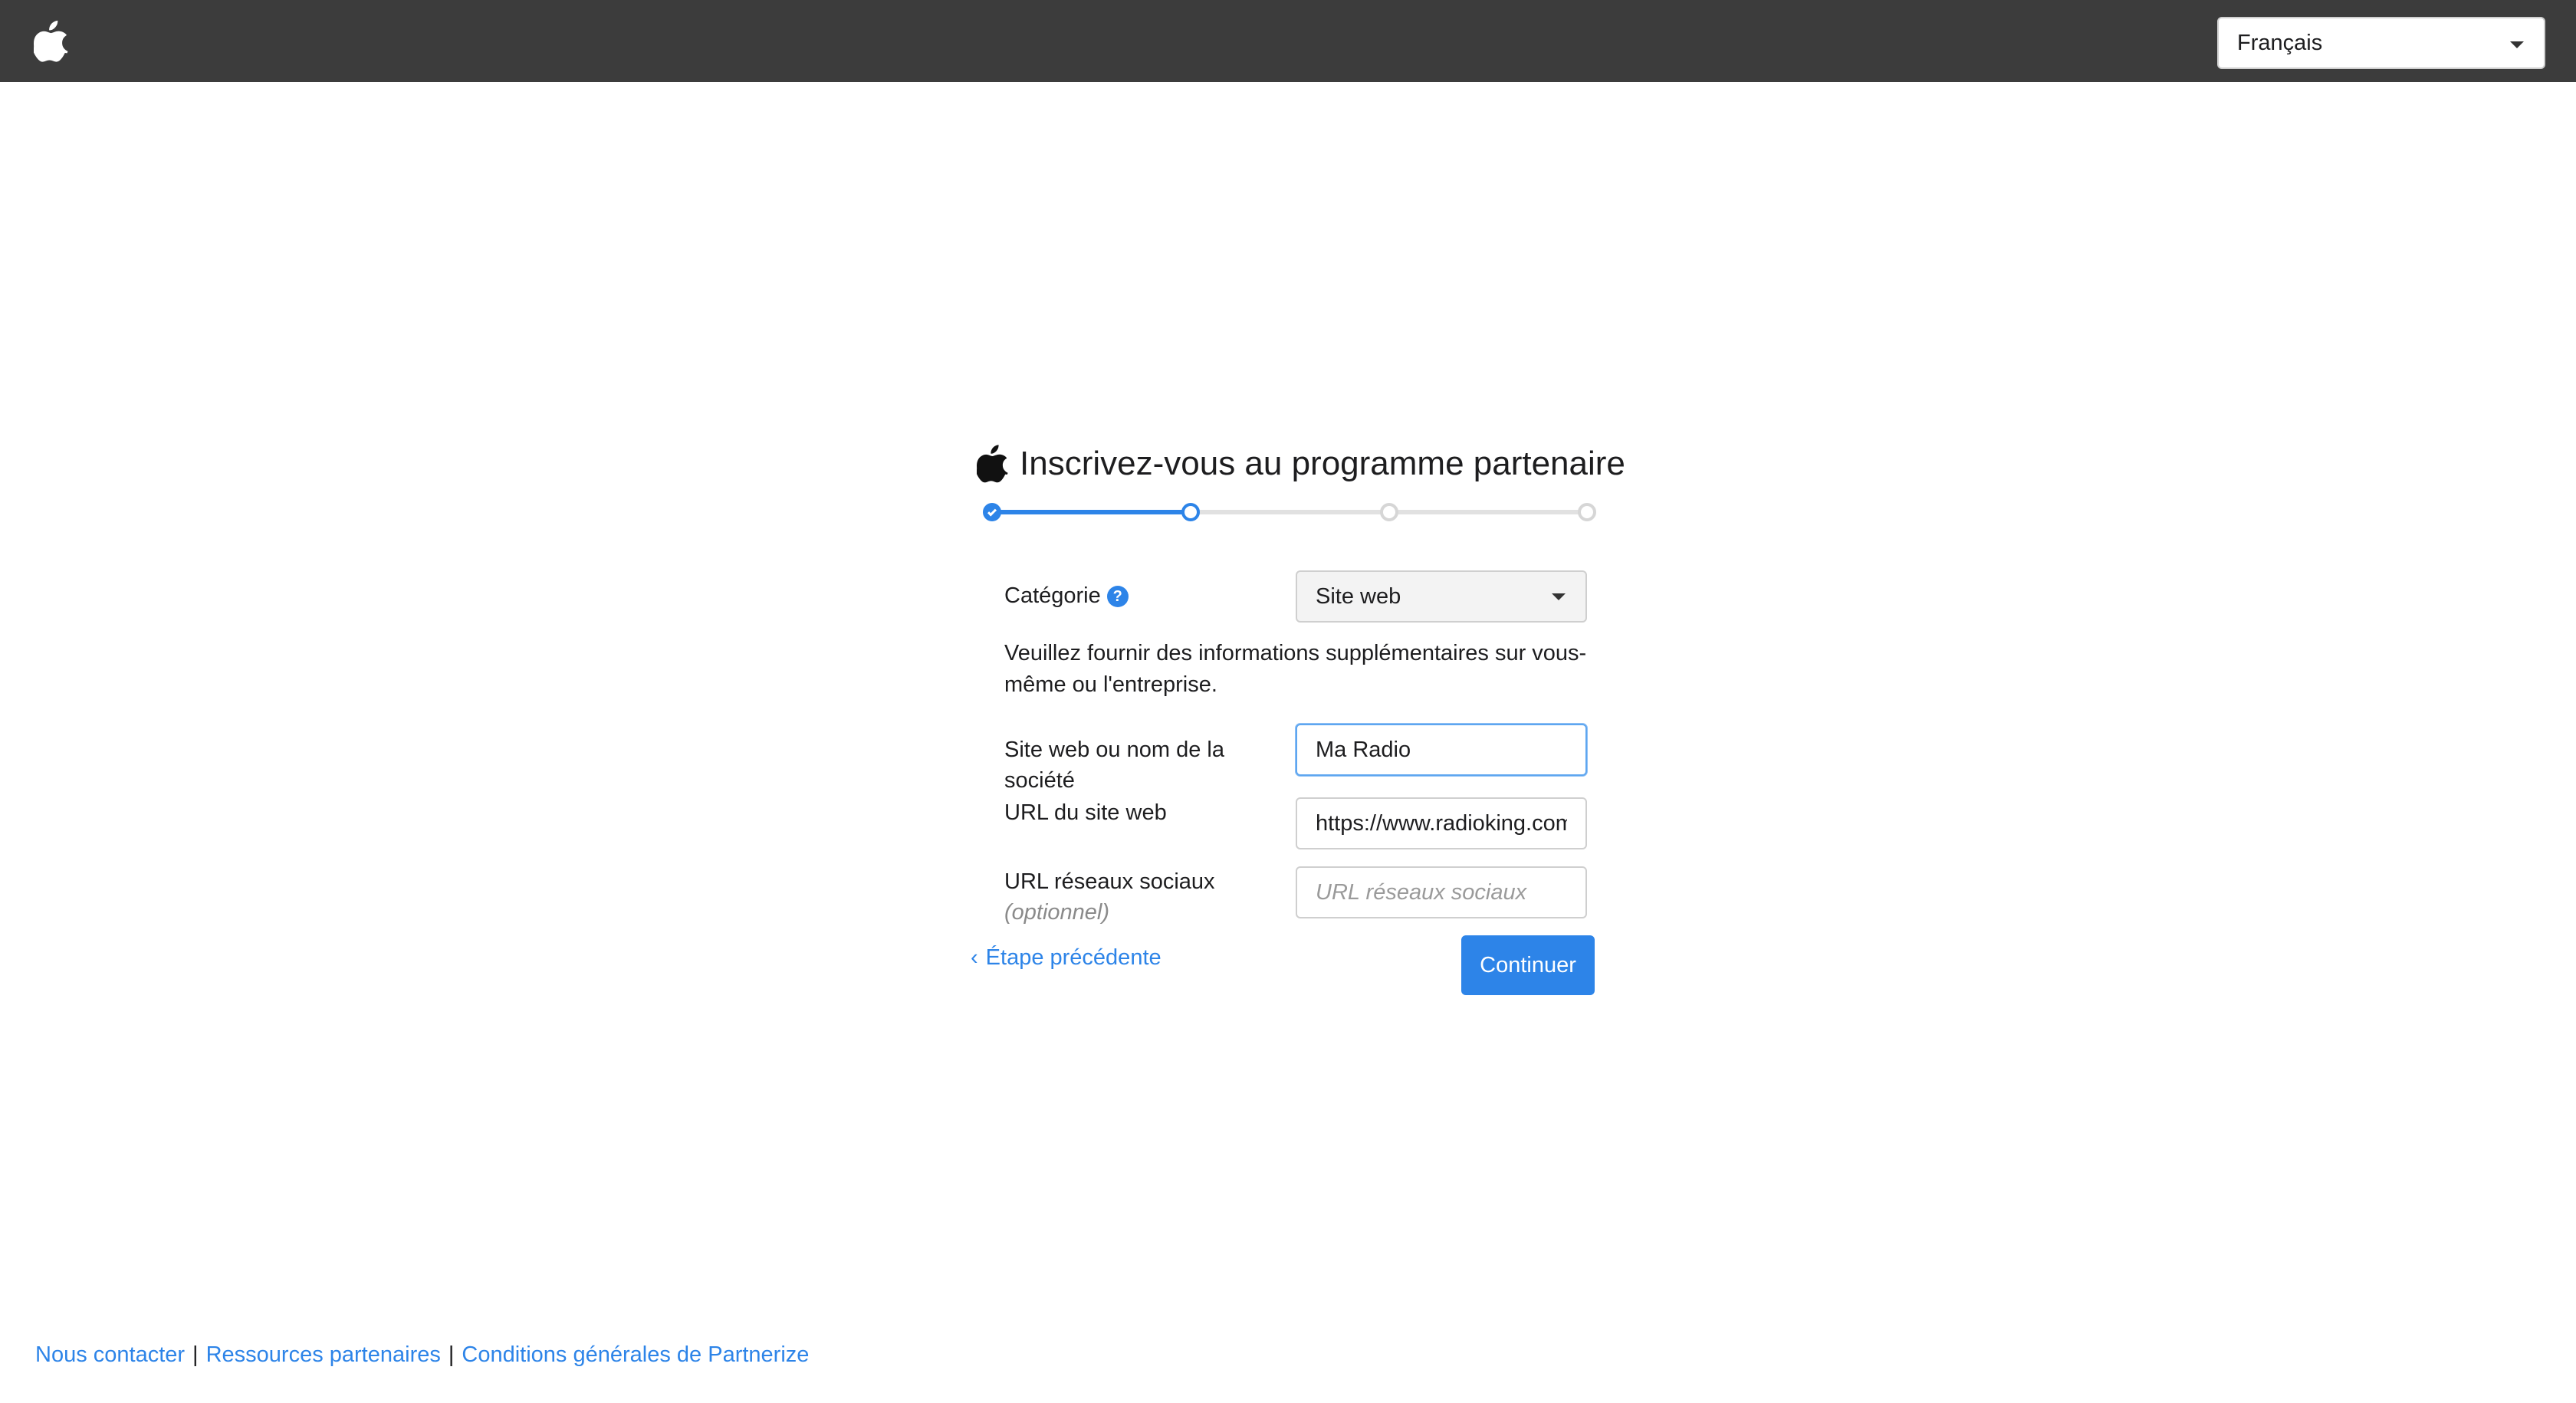 The image size is (2576, 1403). I want to click on previous-step-link: ‹ Étape précédente, so click(1067, 958).